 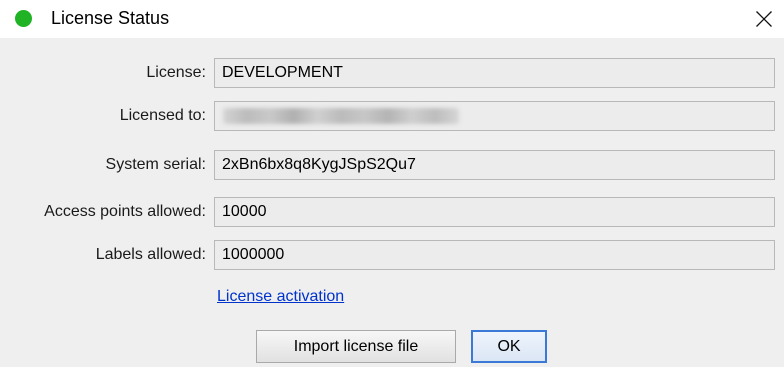 I want to click on license-activation-link: License activation, so click(x=280, y=297).